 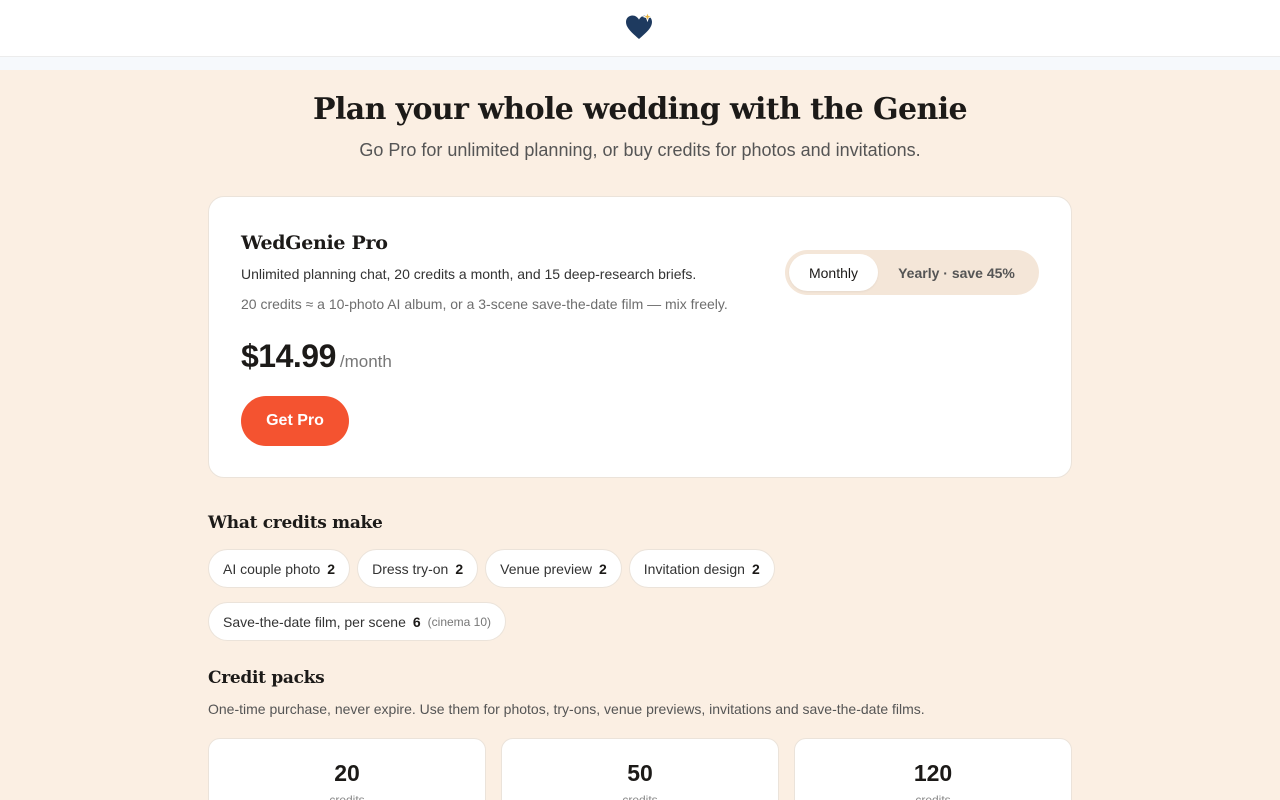 I want to click on price-period: /month, so click(x=365, y=361).